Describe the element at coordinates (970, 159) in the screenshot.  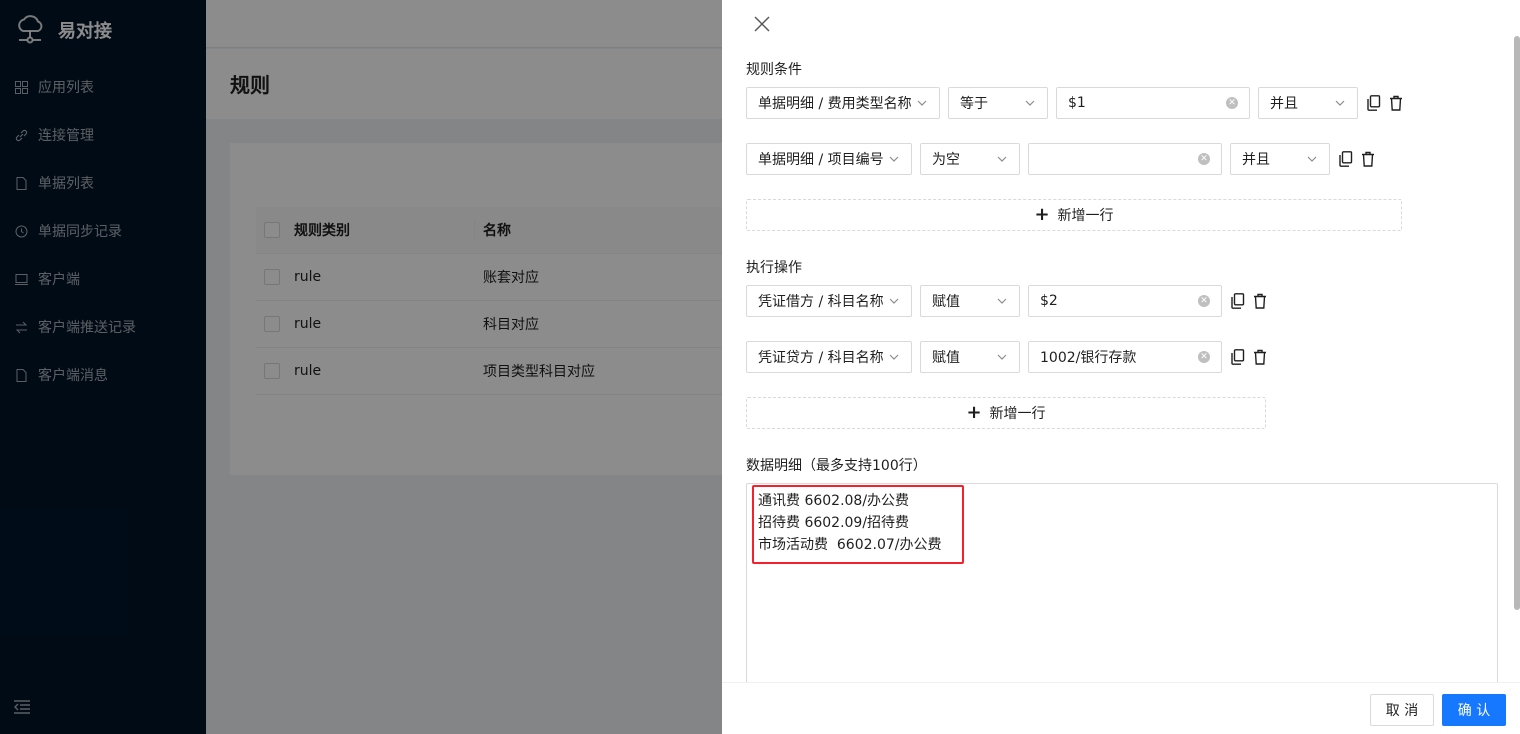
I see `condition-operator-select: 为空` at that location.